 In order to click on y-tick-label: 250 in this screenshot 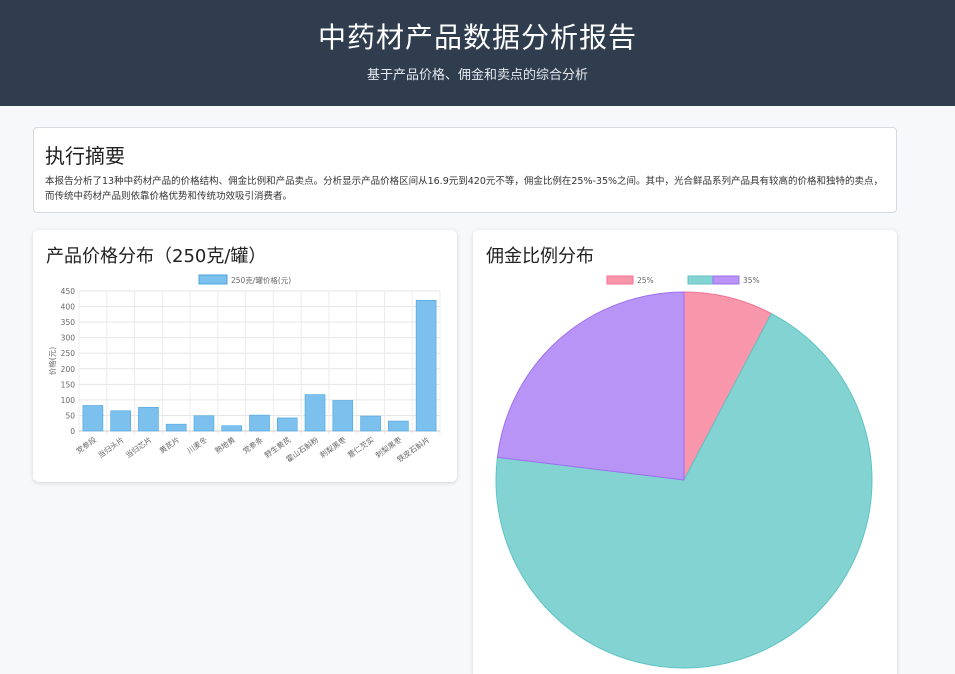, I will do `click(68, 353)`.